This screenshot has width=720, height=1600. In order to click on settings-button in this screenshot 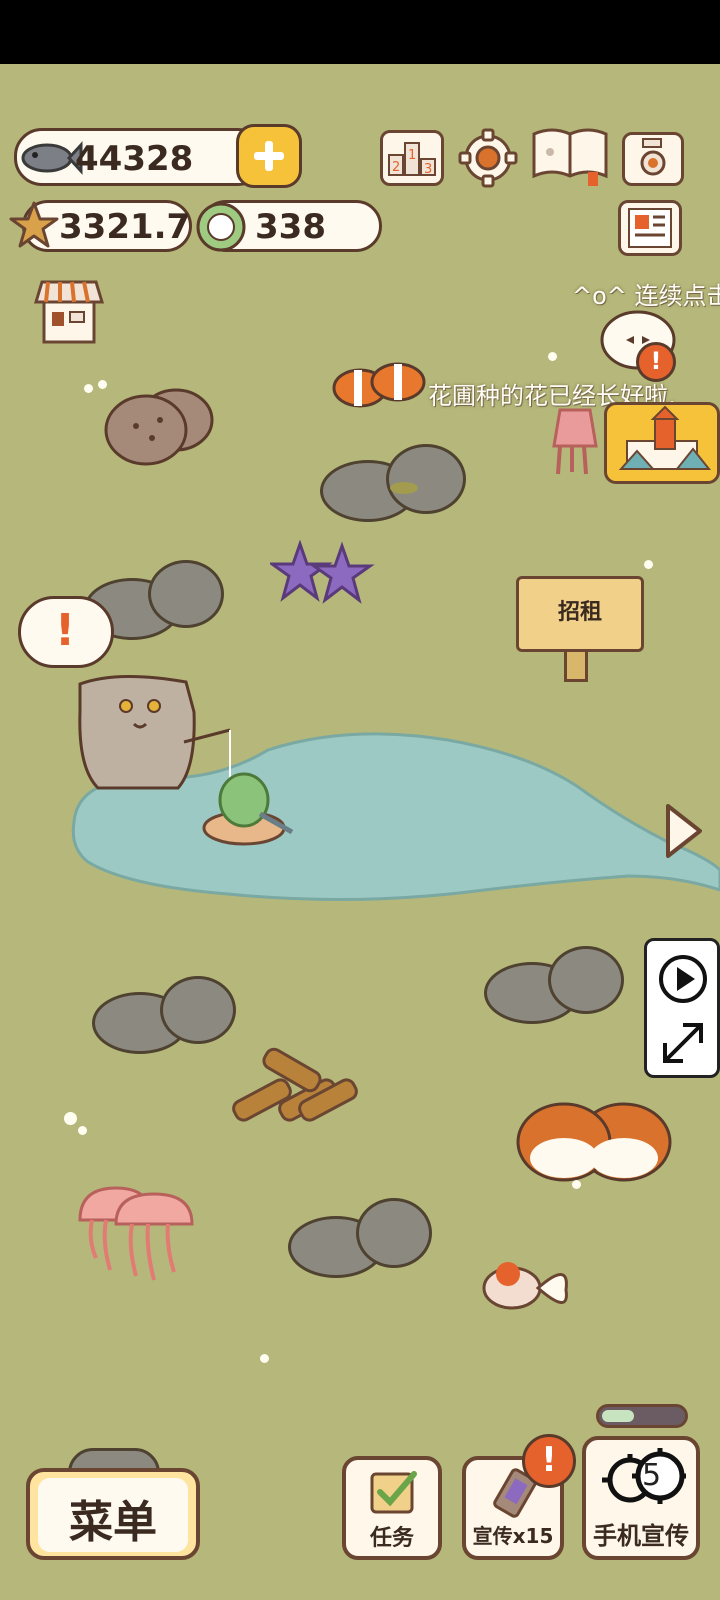, I will do `click(488, 158)`.